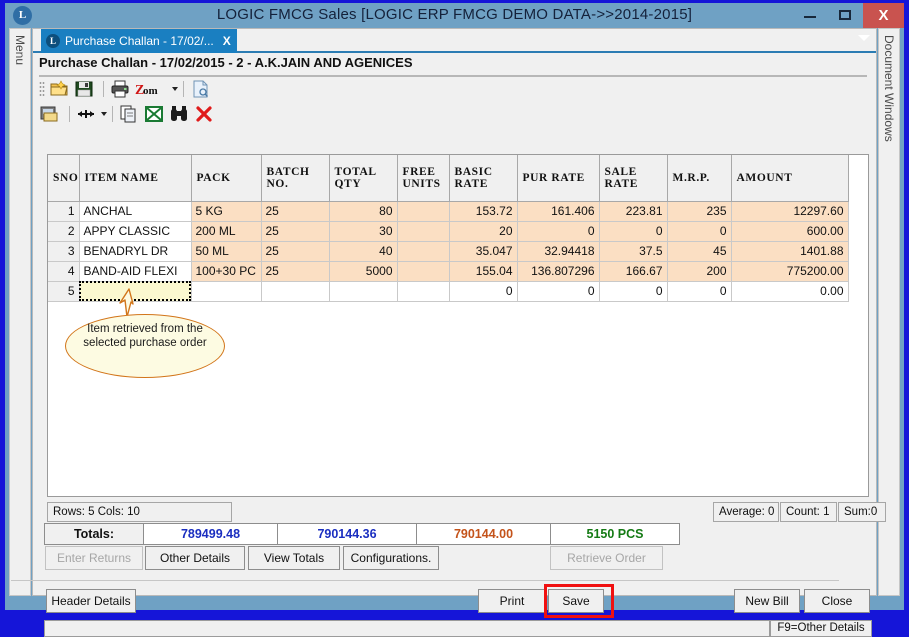  Describe the element at coordinates (790, 271) in the screenshot. I see `cell-amount: 775200.00` at that location.